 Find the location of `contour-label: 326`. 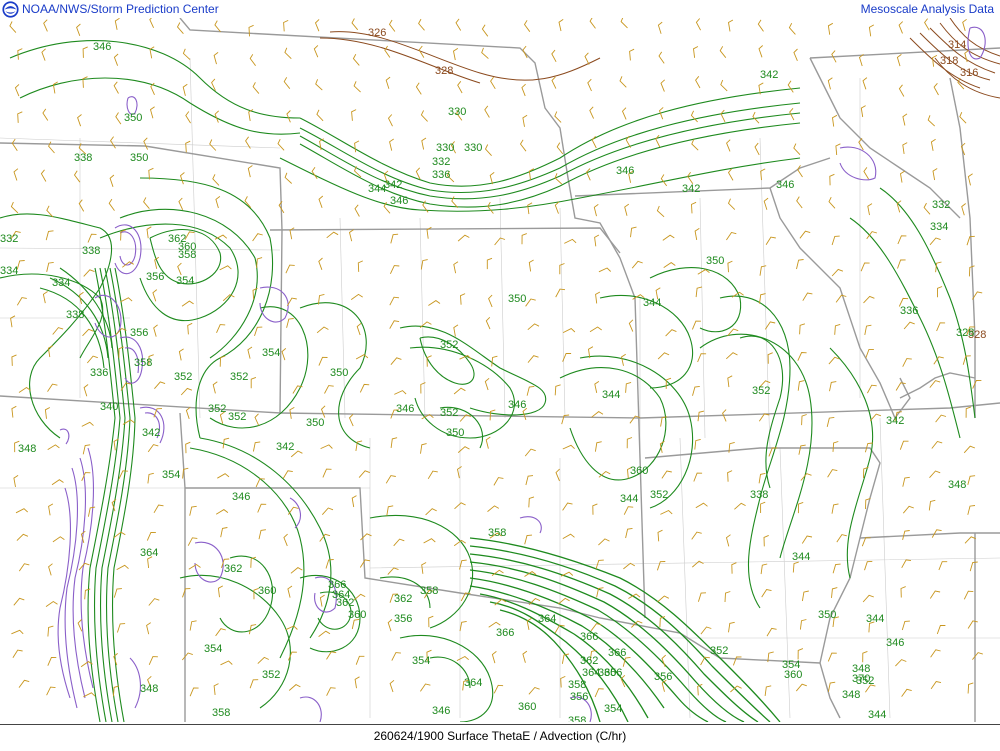

contour-label: 326 is located at coordinates (377, 33).